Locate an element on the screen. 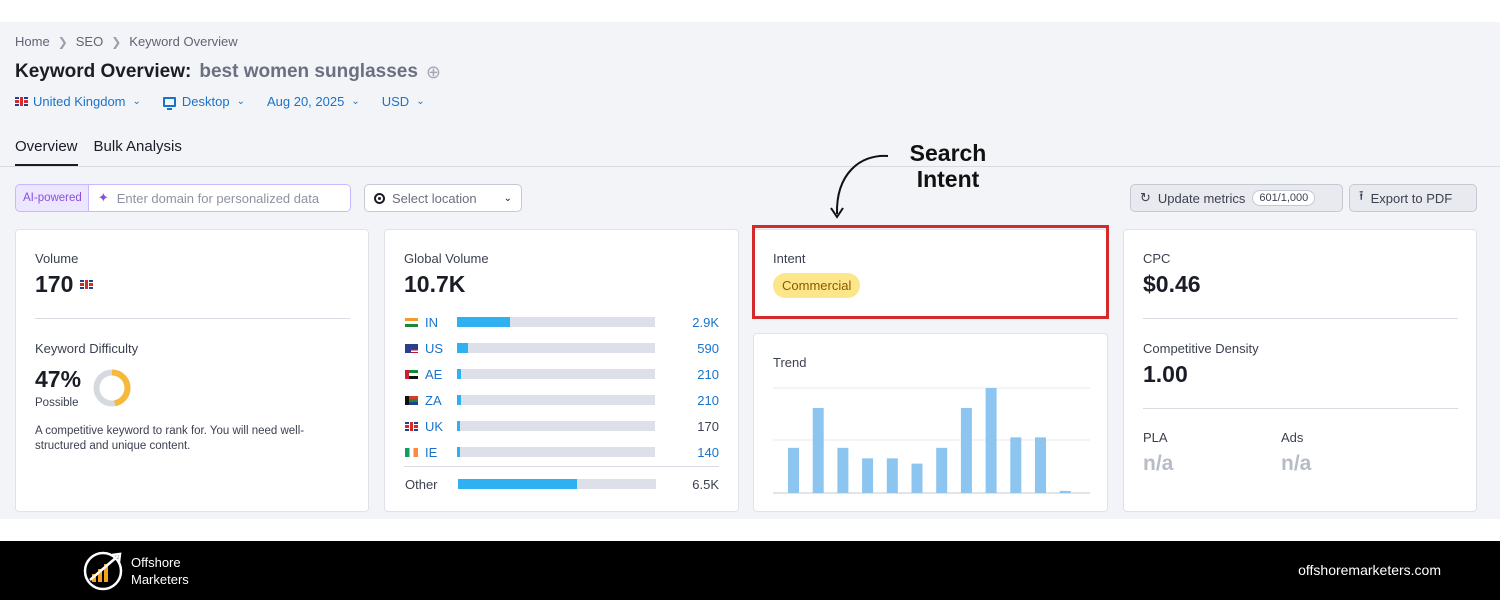 The image size is (1500, 600). tab-bar: Overview Bulk Analysis is located at coordinates (98, 152).